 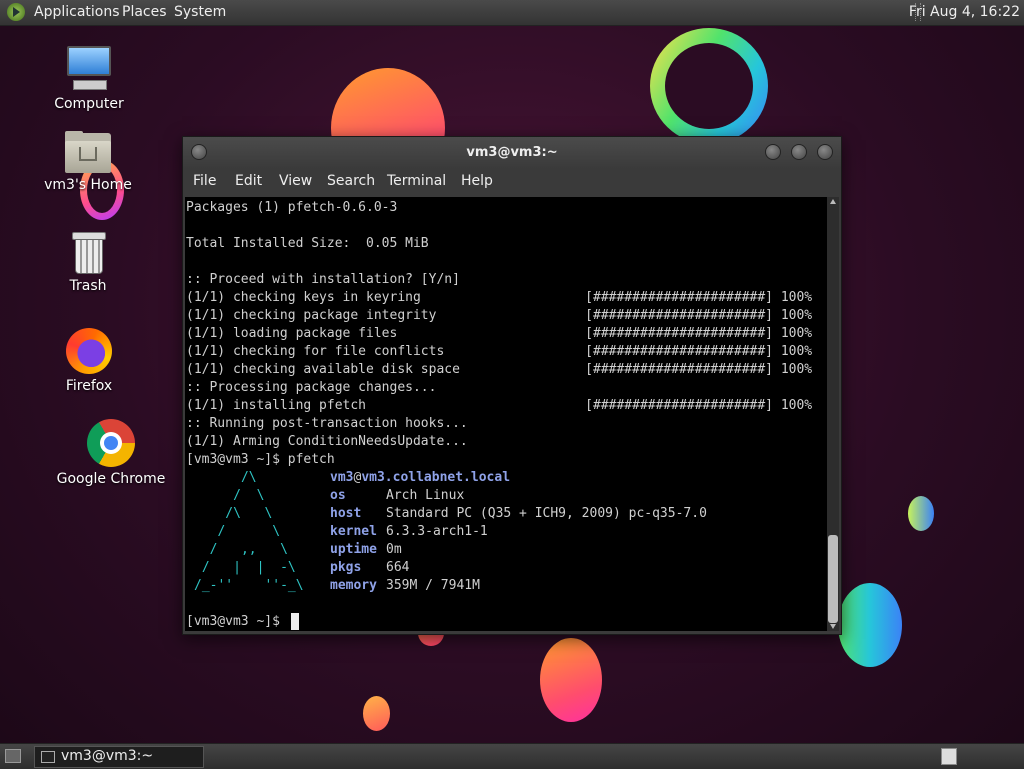 I want to click on pfetch-hostname: vm3.collabnet.local, so click(x=436, y=477).